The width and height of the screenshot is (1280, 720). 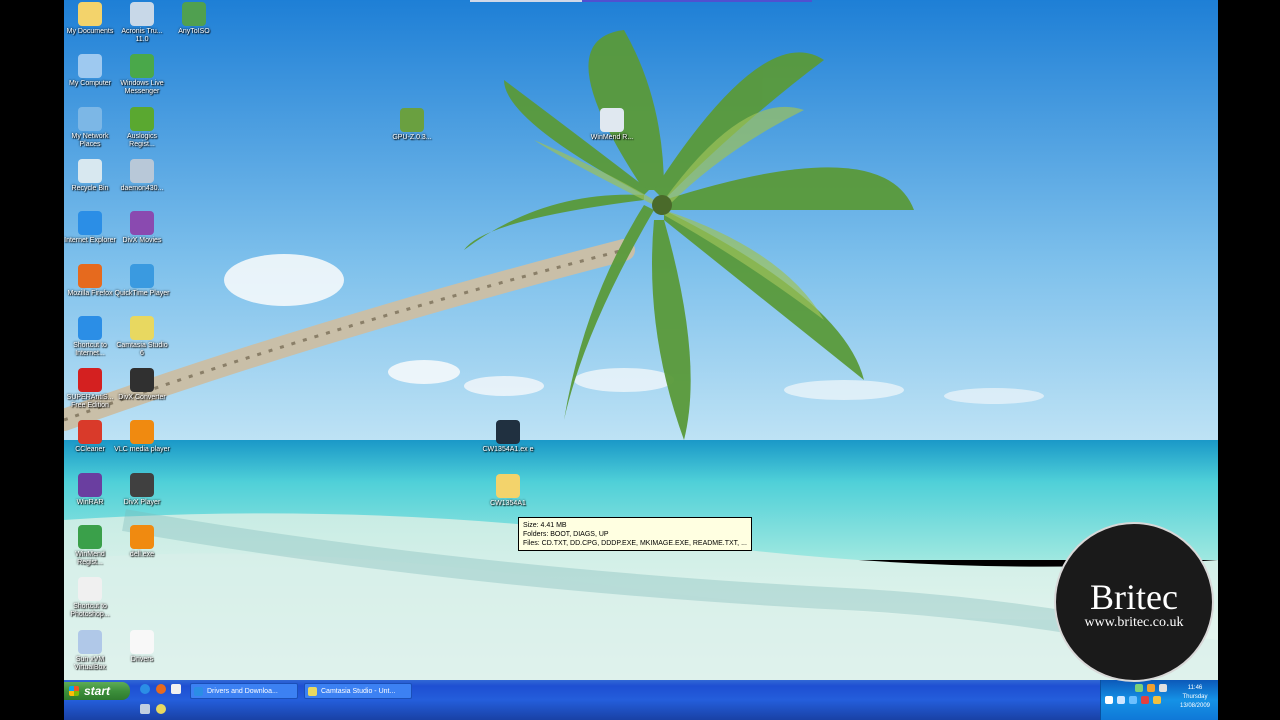 I want to click on desktop-icon: DivX Player, so click(x=142, y=489).